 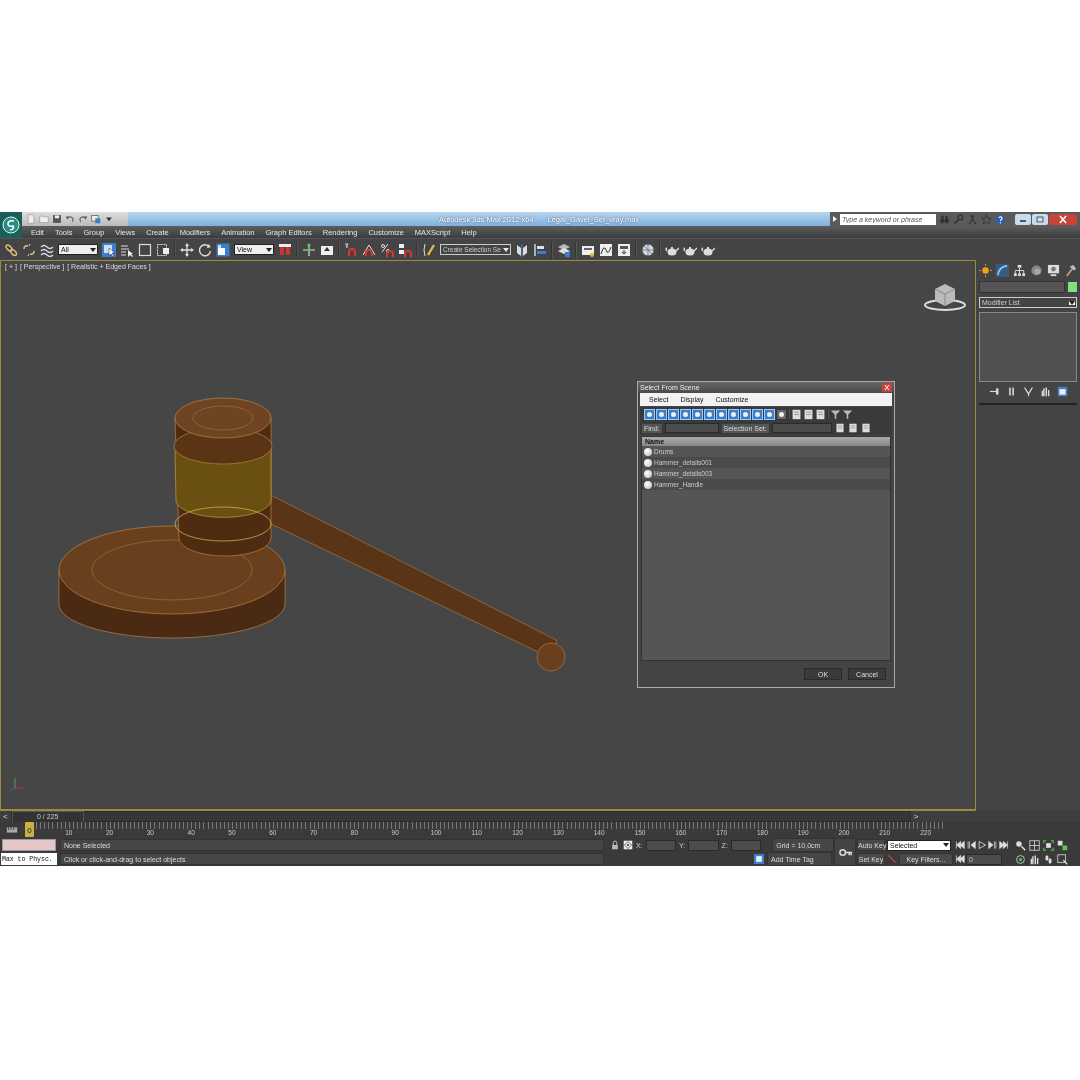 I want to click on wave-icon, so click(x=47, y=249).